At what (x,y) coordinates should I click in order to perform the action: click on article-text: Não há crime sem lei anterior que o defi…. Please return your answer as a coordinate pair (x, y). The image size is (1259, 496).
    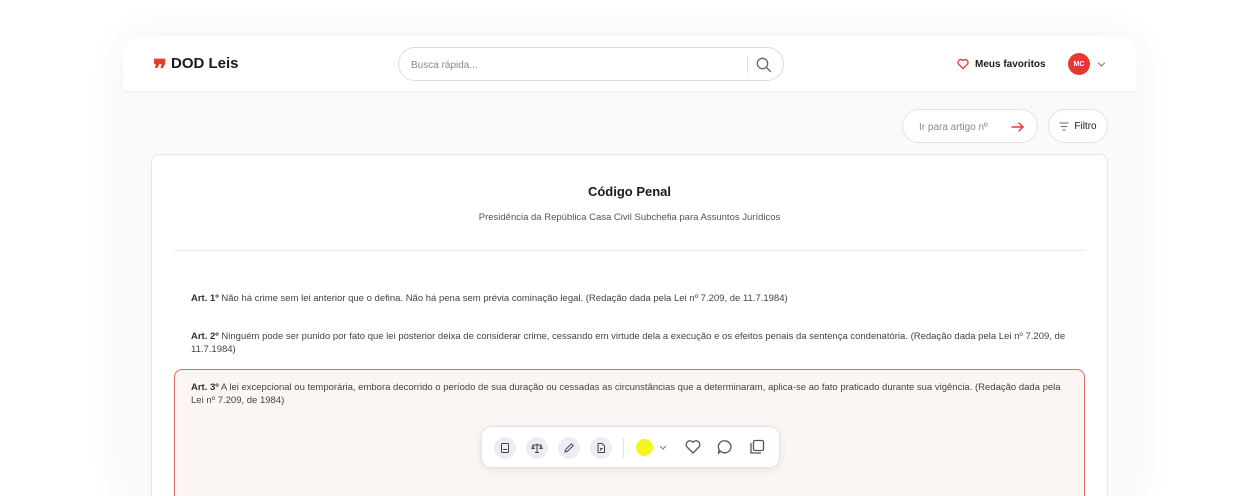
    Looking at the image, I should click on (503, 298).